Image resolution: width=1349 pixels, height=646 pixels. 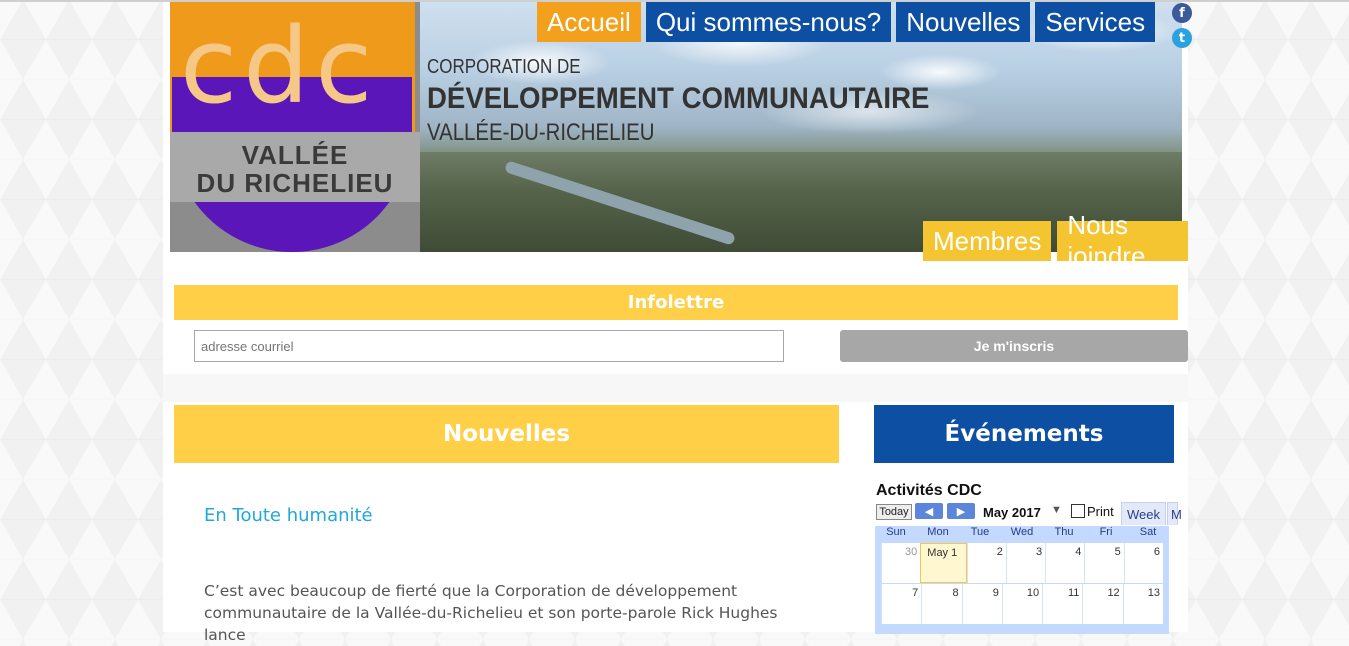 What do you see at coordinates (961, 511) in the screenshot?
I see `next-arrow-icon: ▶` at bounding box center [961, 511].